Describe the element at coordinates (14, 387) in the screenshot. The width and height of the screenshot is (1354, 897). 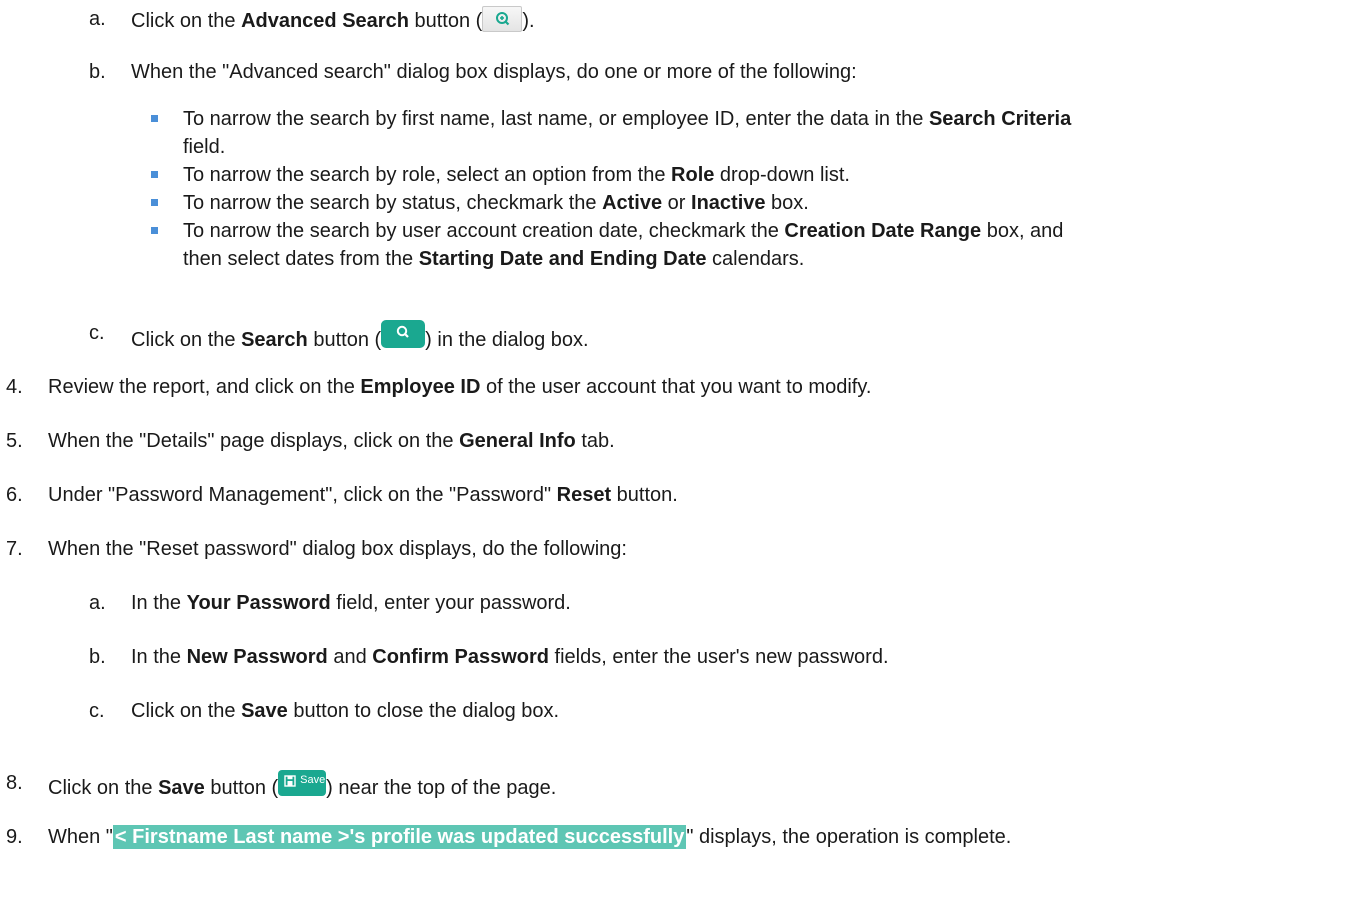
I see `step-4-marker: 4.` at that location.